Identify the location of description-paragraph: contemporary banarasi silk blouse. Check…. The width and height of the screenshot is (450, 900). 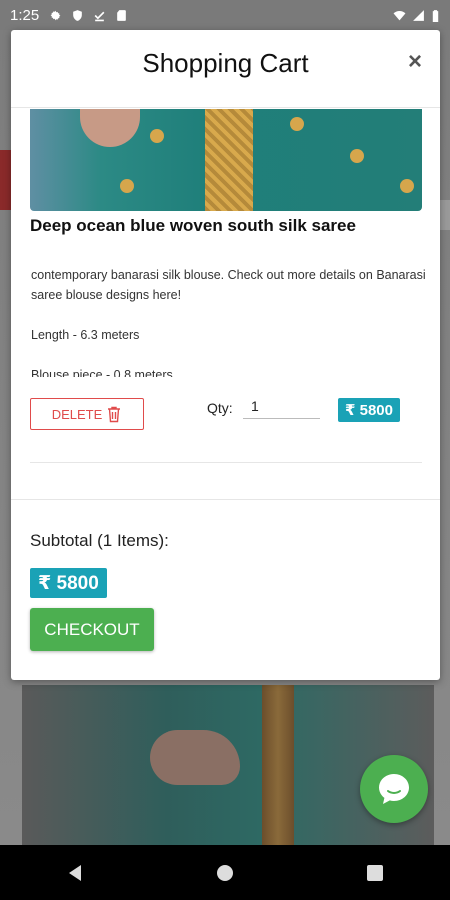
(228, 285).